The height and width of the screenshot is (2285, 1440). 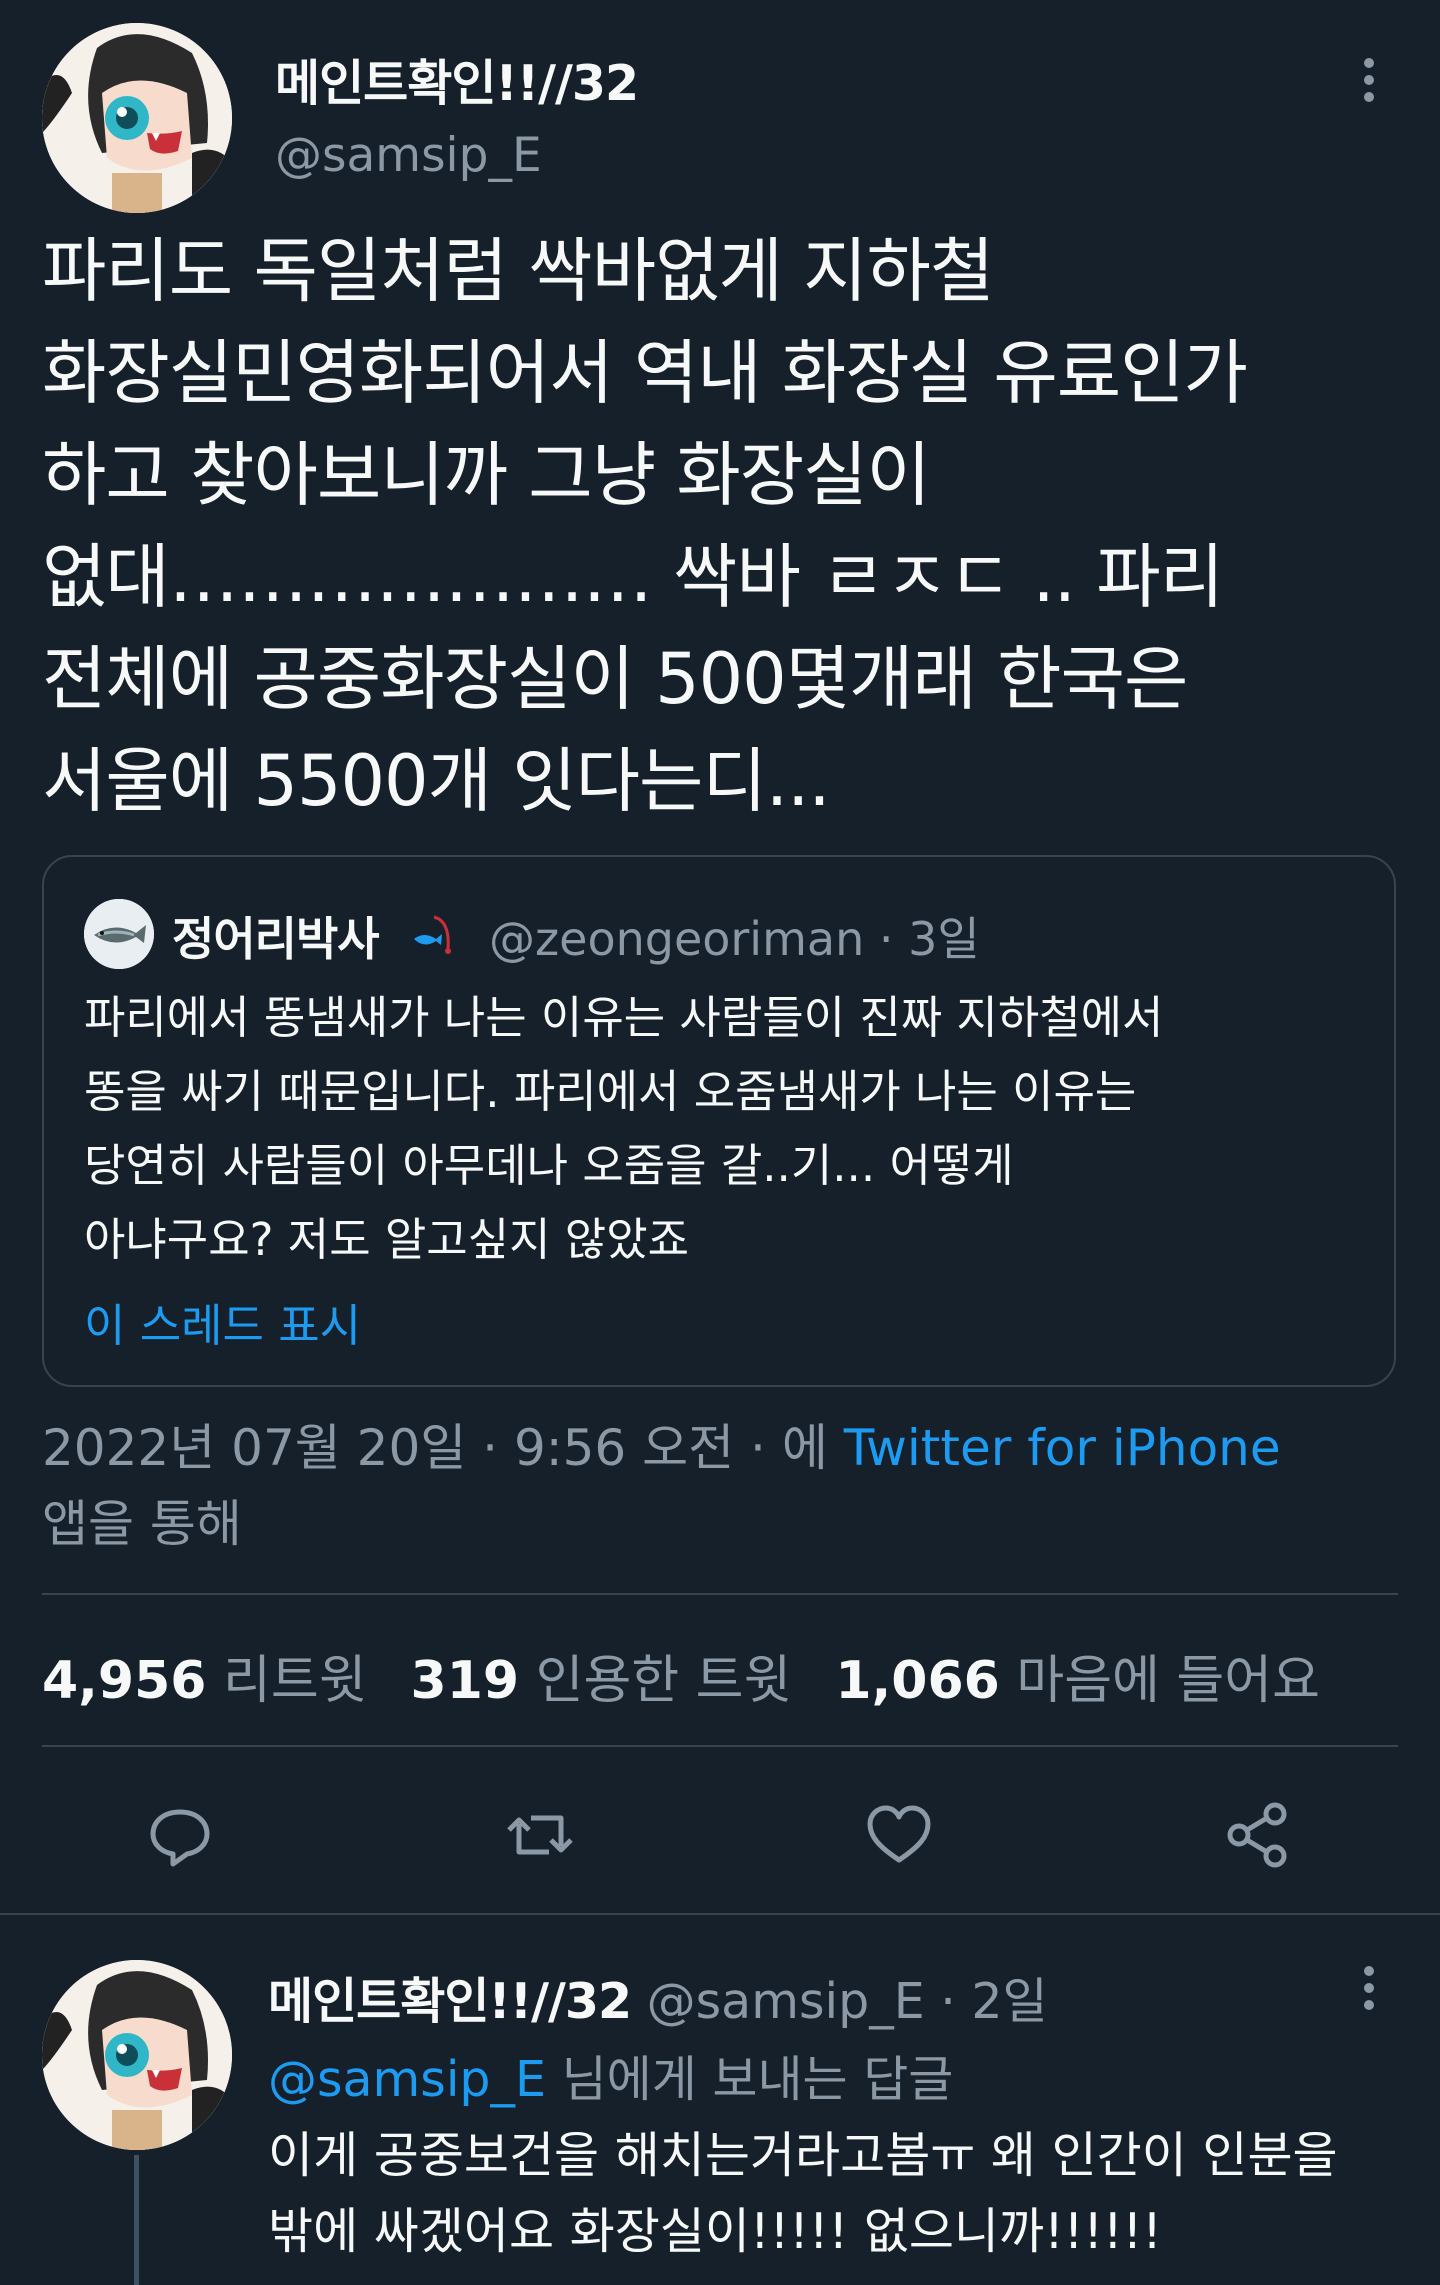 I want to click on author-name: 메인트확인!!//32, so click(x=457, y=79).